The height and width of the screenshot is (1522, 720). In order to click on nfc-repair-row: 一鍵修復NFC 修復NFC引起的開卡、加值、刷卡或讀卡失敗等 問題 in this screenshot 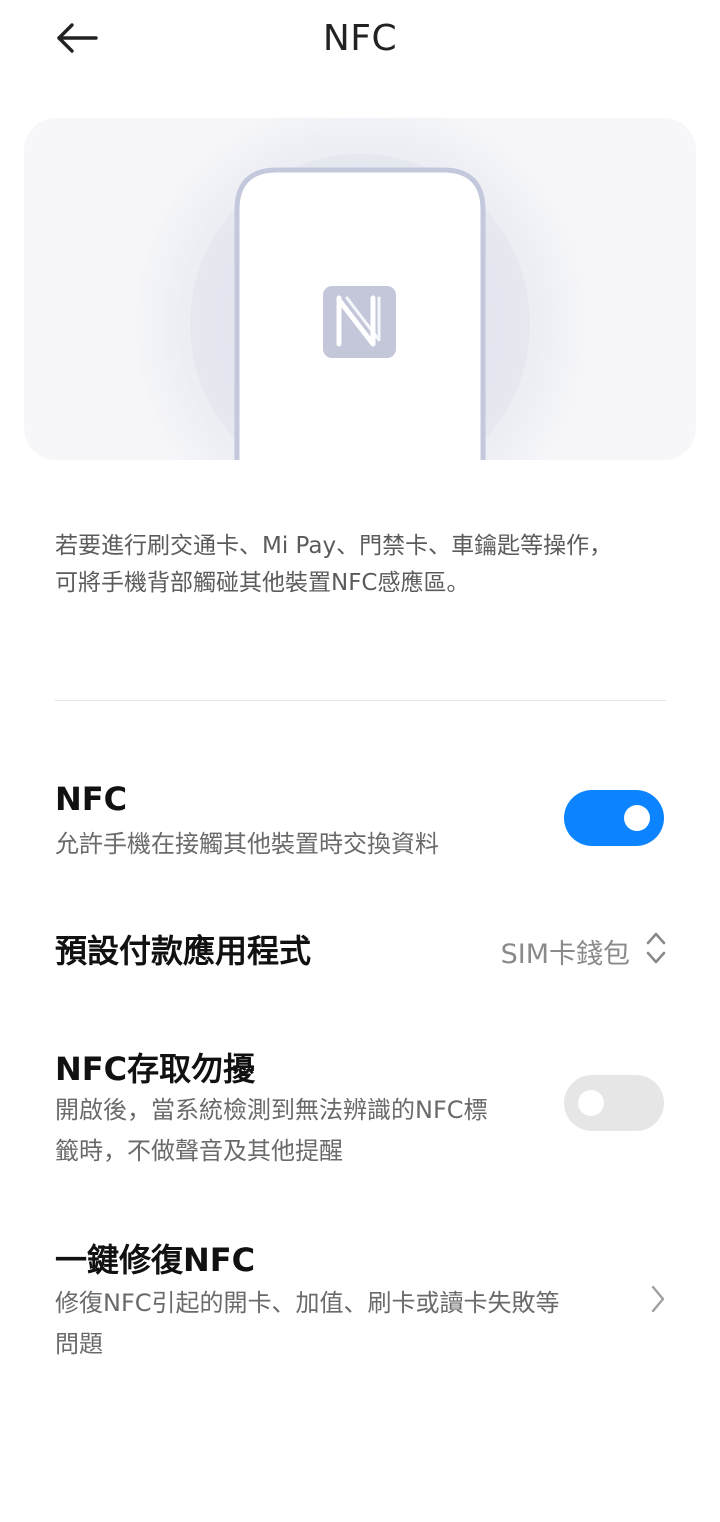, I will do `click(360, 1300)`.